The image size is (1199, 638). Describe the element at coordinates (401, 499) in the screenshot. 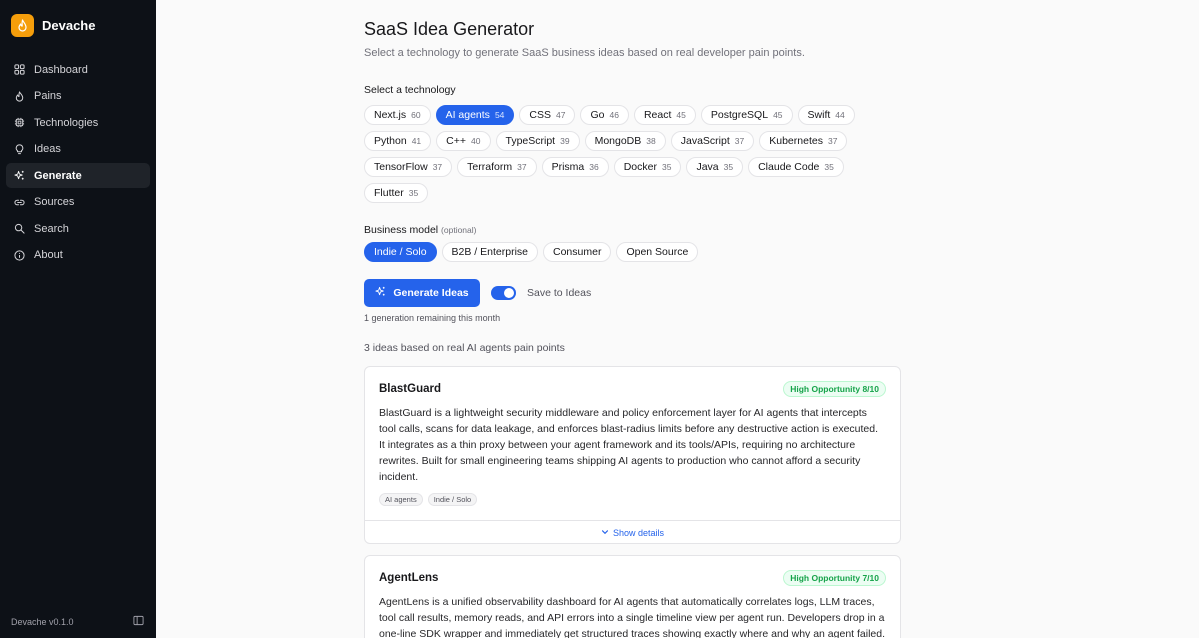

I see `idea-tag: AI agents` at that location.